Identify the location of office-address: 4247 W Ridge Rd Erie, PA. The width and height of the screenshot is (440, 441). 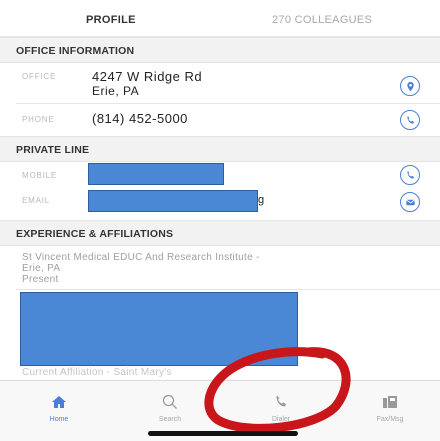
(147, 84).